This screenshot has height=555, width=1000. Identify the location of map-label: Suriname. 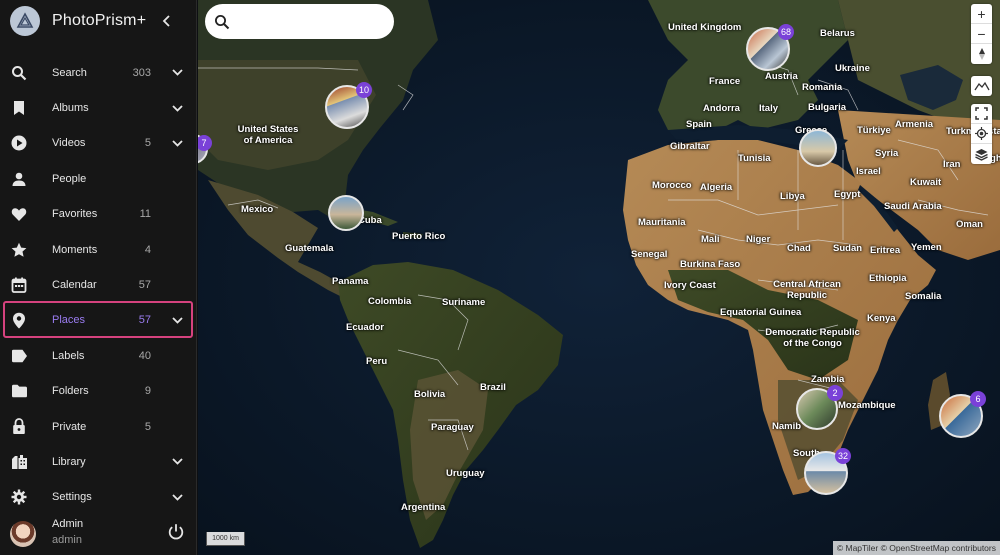
(464, 302).